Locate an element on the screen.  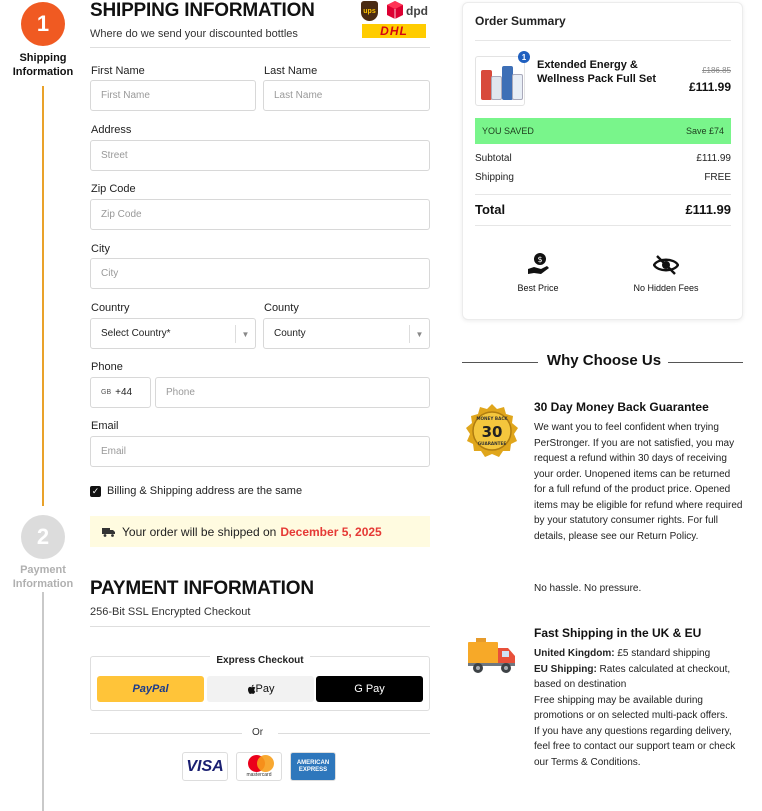
money-back-medal-icon: MONEY BACK 30 GUARANTEE is located at coordinates (492, 430).